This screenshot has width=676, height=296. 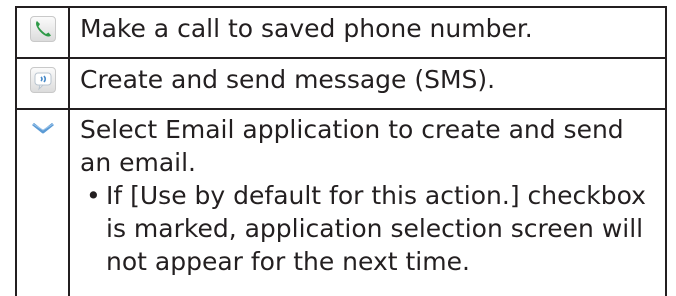 I want to click on email-icon, so click(x=43, y=131).